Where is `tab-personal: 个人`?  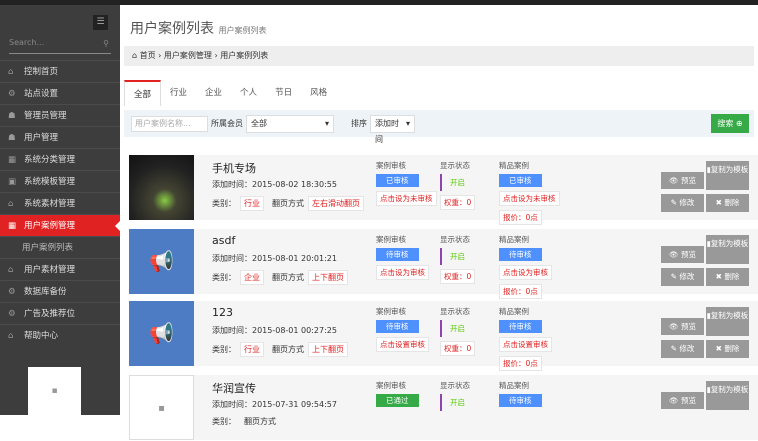
tab-personal: 个人 is located at coordinates (248, 93).